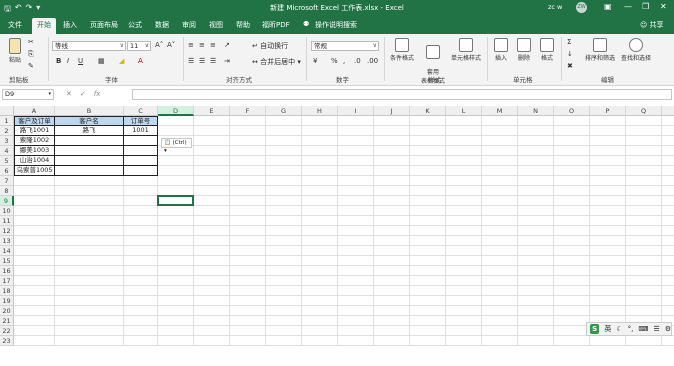  Describe the element at coordinates (7, 311) in the screenshot. I see `row-header: 20` at that location.